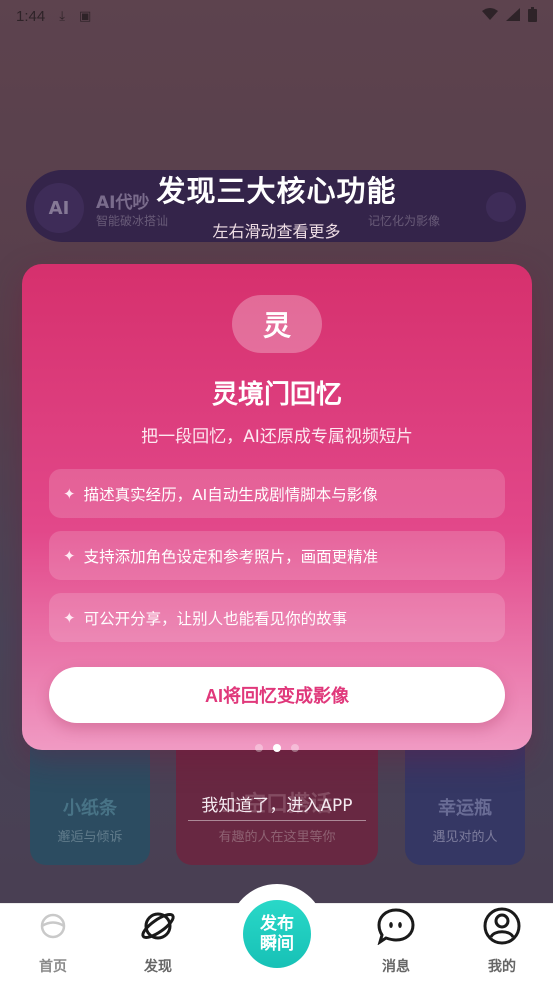 This screenshot has height=984, width=553. What do you see at coordinates (396, 926) in the screenshot?
I see `chat-bubble-icon` at bounding box center [396, 926].